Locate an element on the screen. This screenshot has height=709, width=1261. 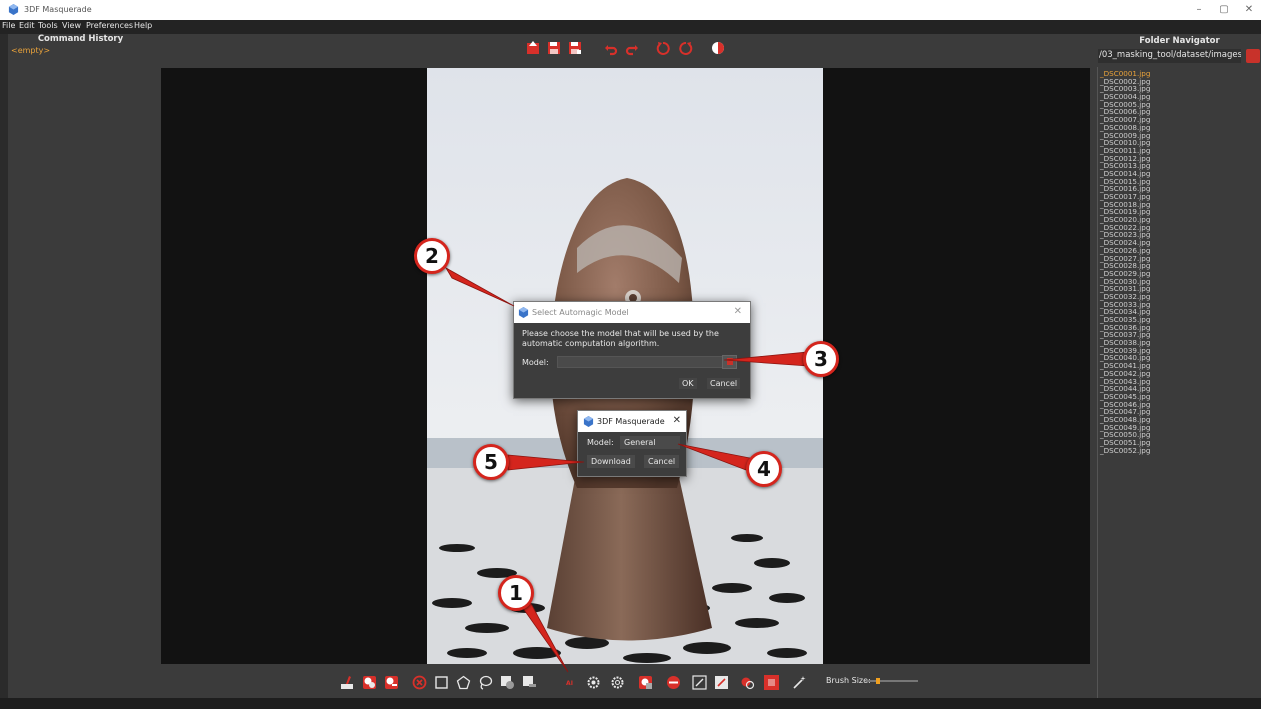
rotate-left-icon is located at coordinates (663, 48).